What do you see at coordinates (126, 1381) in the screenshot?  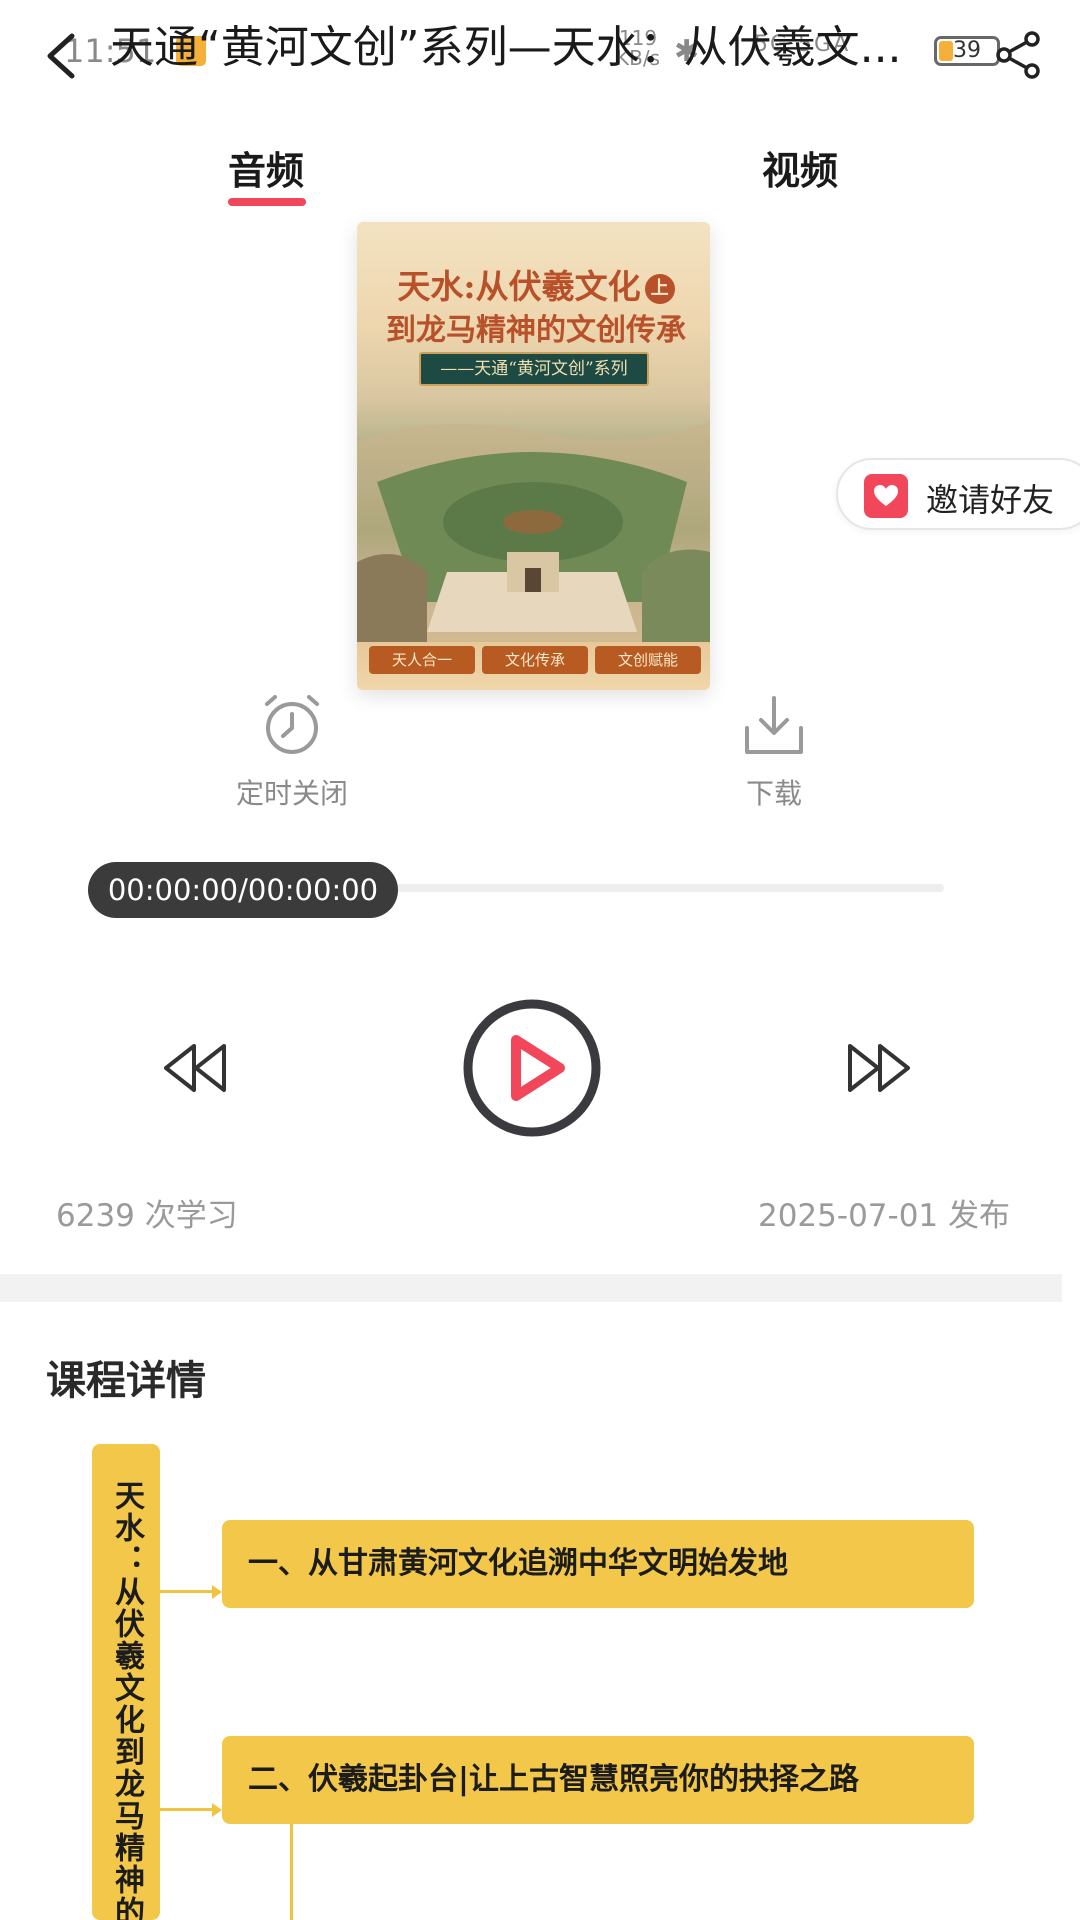 I see `course-details-title: 课程详情` at bounding box center [126, 1381].